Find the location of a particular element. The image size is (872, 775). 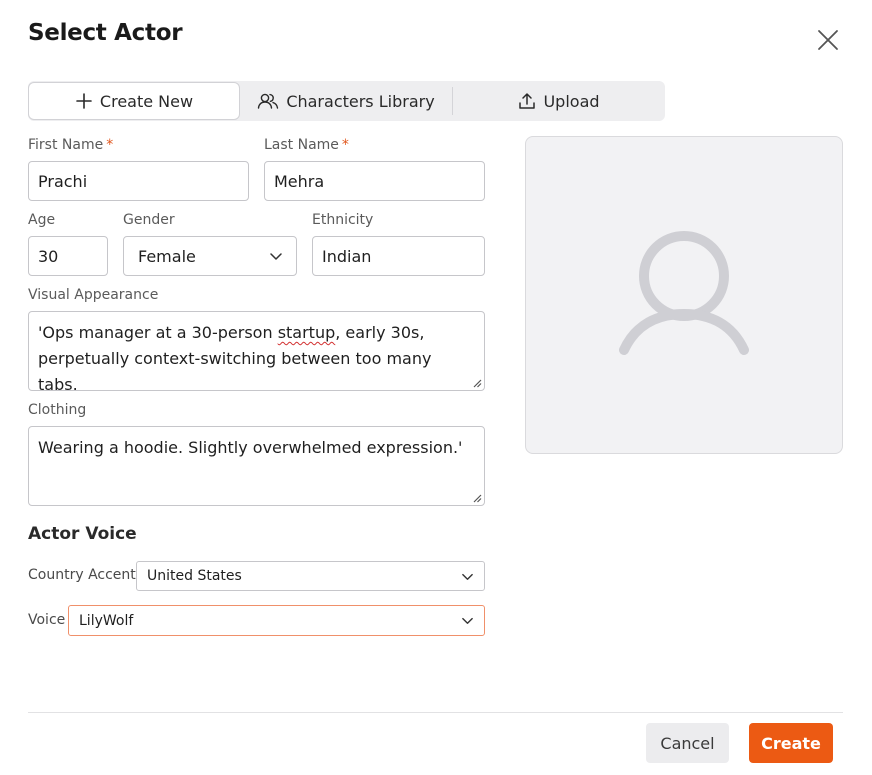

text-segment: 'Ops manager at a 30-person is located at coordinates (158, 332).